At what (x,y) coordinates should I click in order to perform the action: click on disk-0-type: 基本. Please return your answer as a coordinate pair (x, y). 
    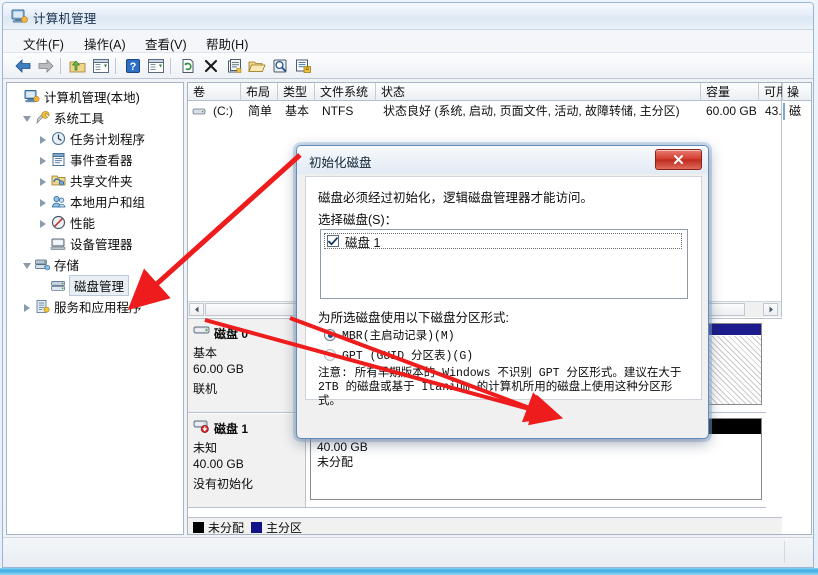
    Looking at the image, I should click on (205, 353).